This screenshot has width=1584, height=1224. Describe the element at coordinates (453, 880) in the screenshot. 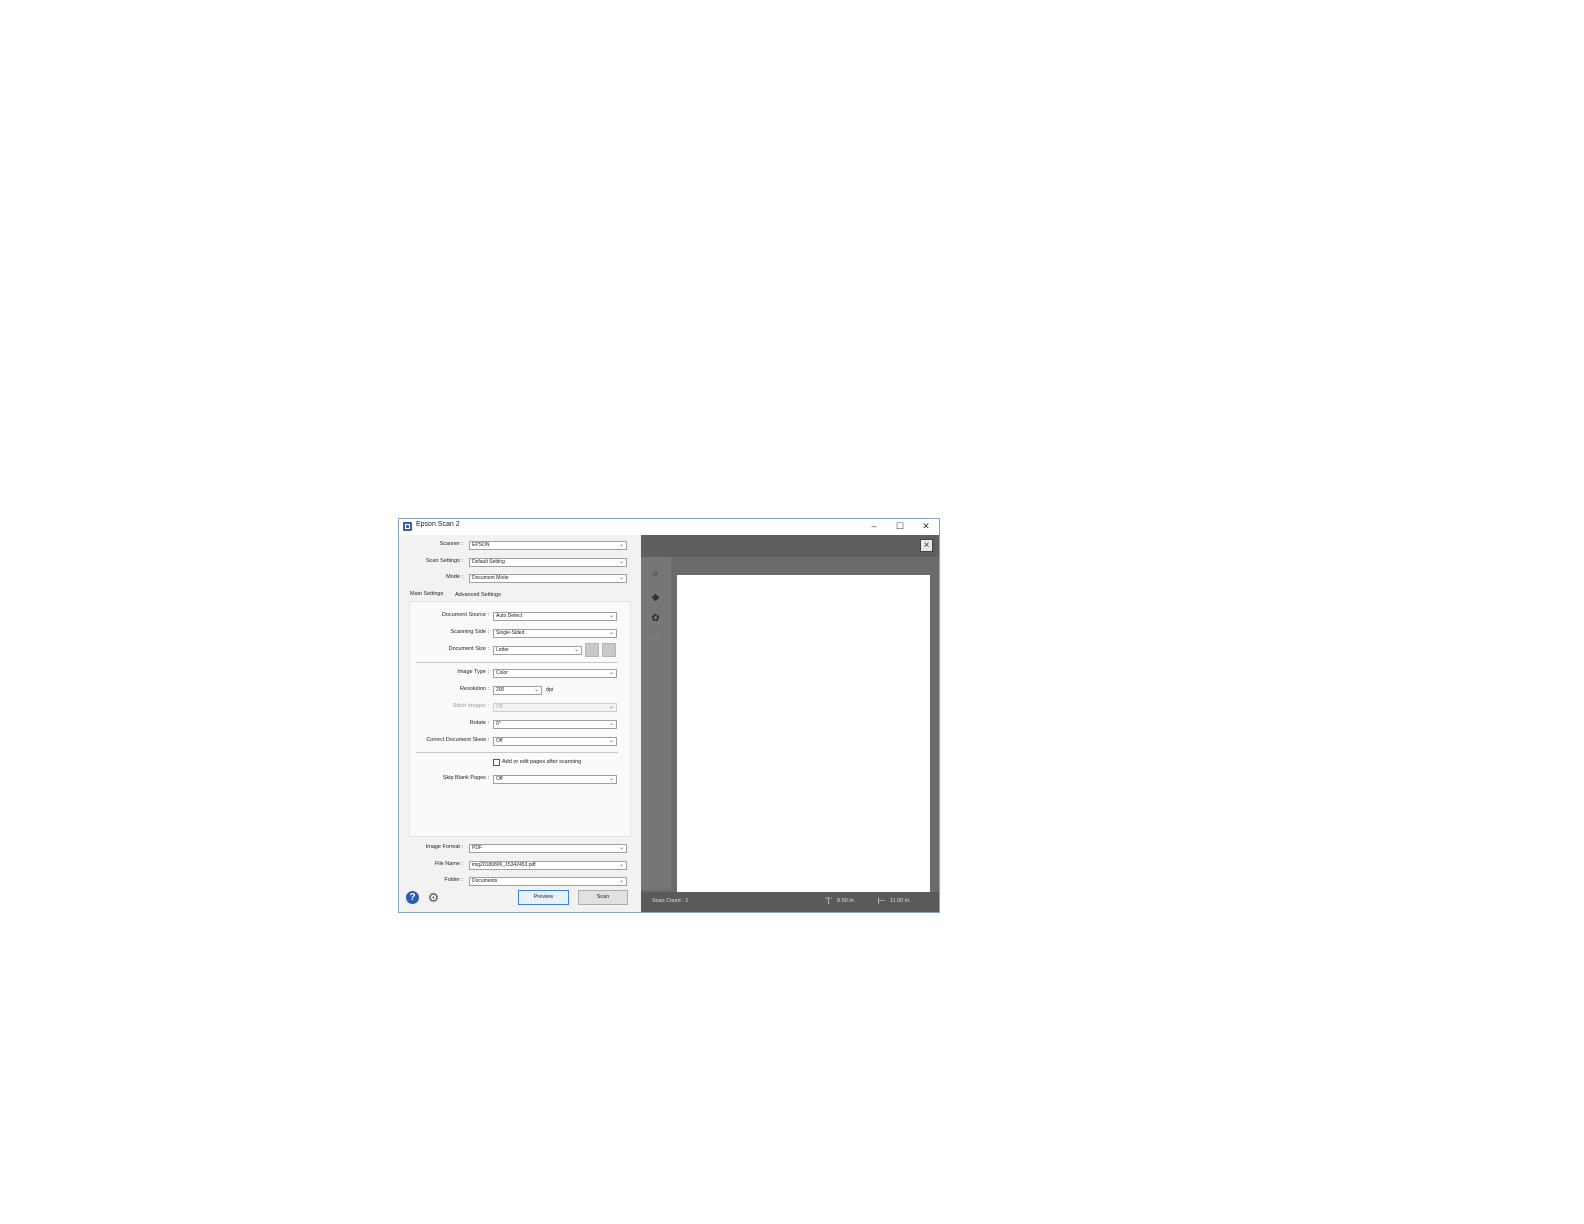

I see `folder-label: Folder :` at that location.